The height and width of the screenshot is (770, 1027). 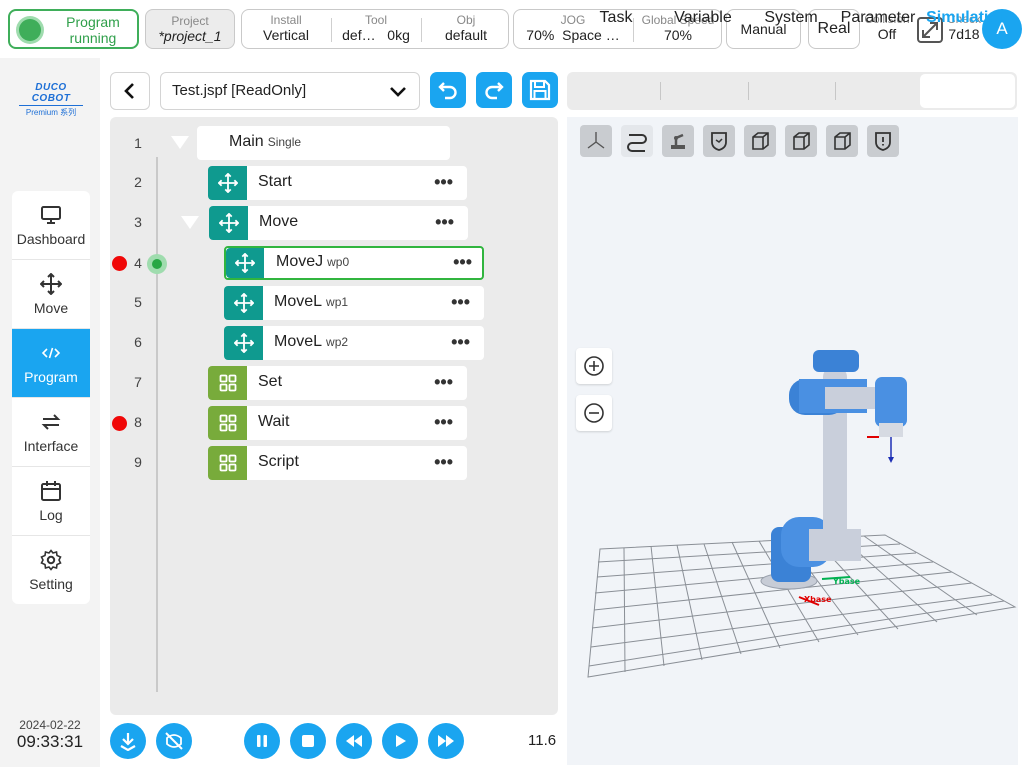 I want to click on node-sub: wp2, so click(x=337, y=342).